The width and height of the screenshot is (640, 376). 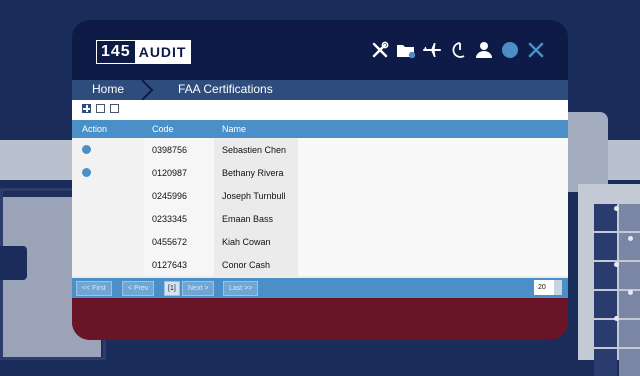 What do you see at coordinates (86, 108) in the screenshot?
I see `add-record-button` at bounding box center [86, 108].